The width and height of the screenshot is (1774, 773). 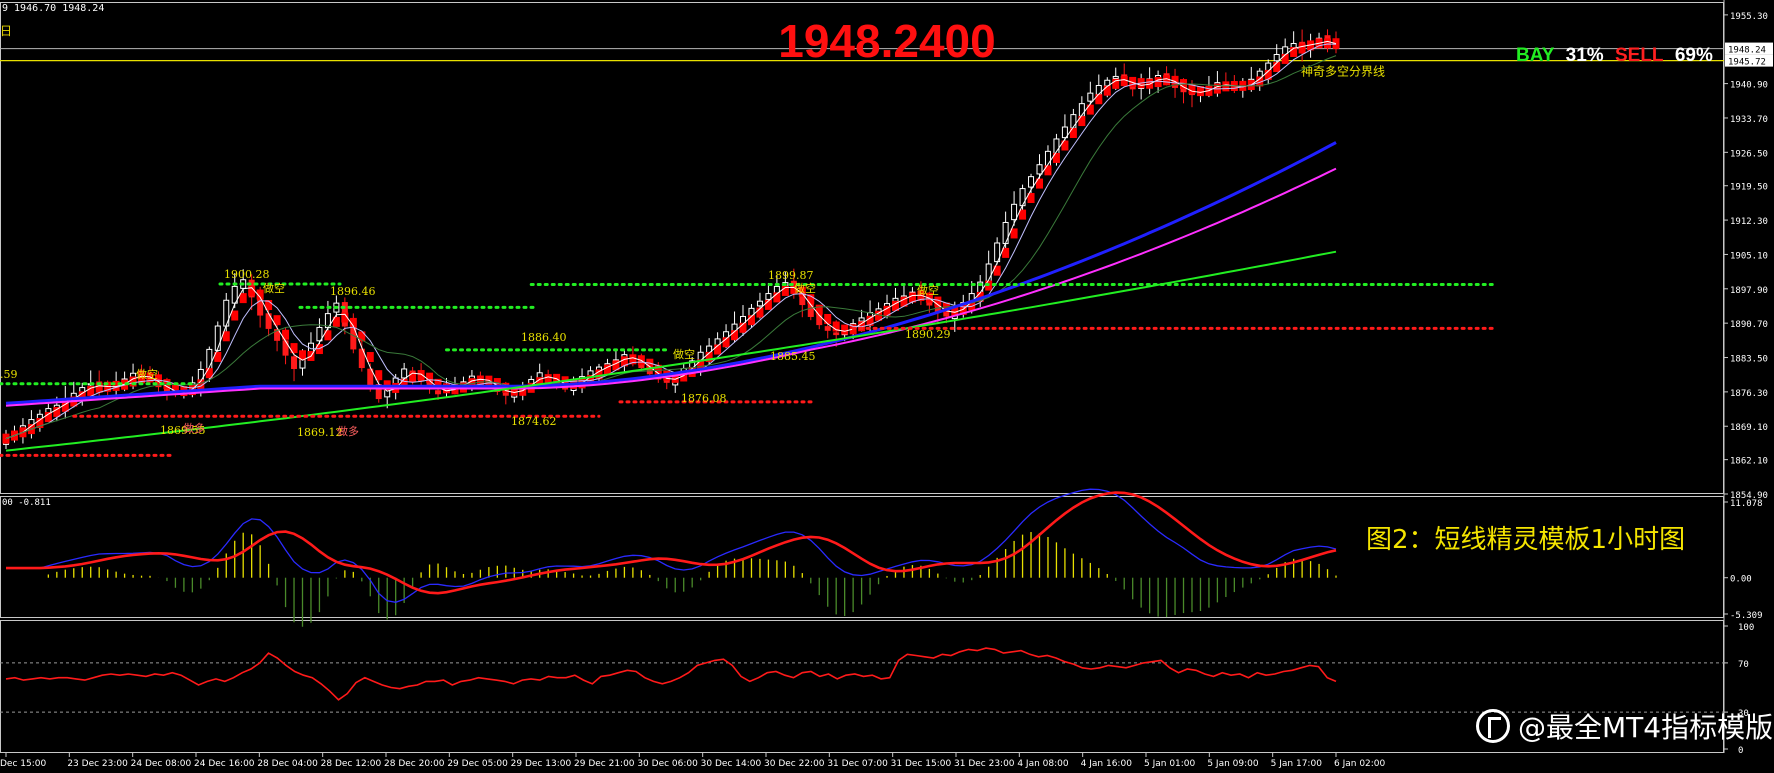 I want to click on time-tick-label: 30 Dec 22:00, so click(x=794, y=764).